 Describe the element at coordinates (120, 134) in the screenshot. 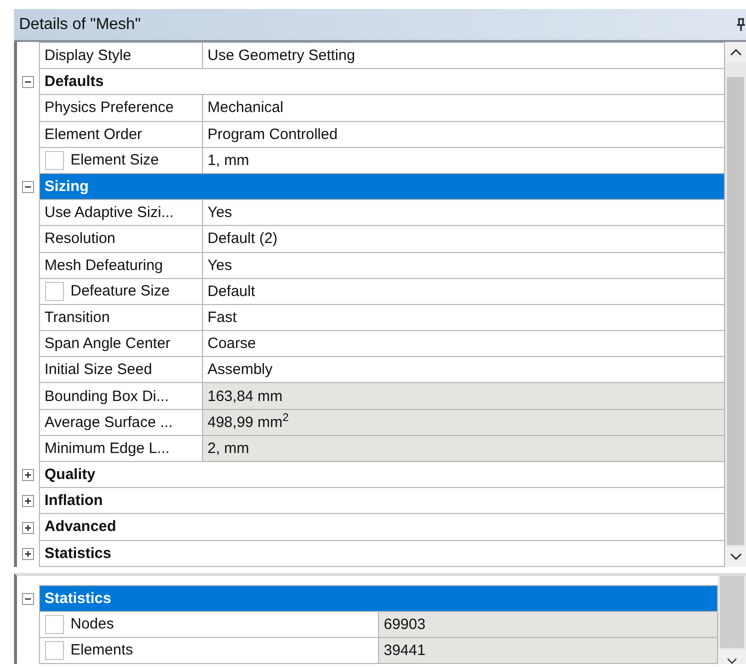

I see `property-label: Element Order` at that location.